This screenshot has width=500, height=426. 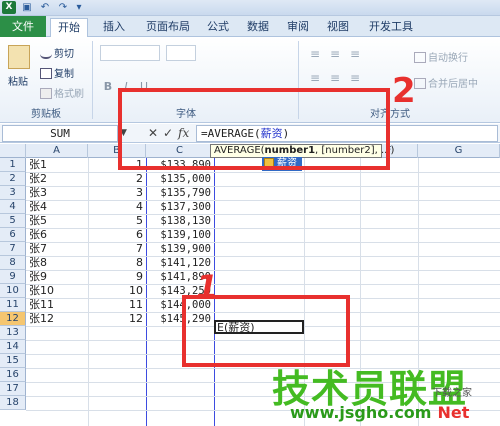 I want to click on tab-developer: 开发工具, so click(x=391, y=27).